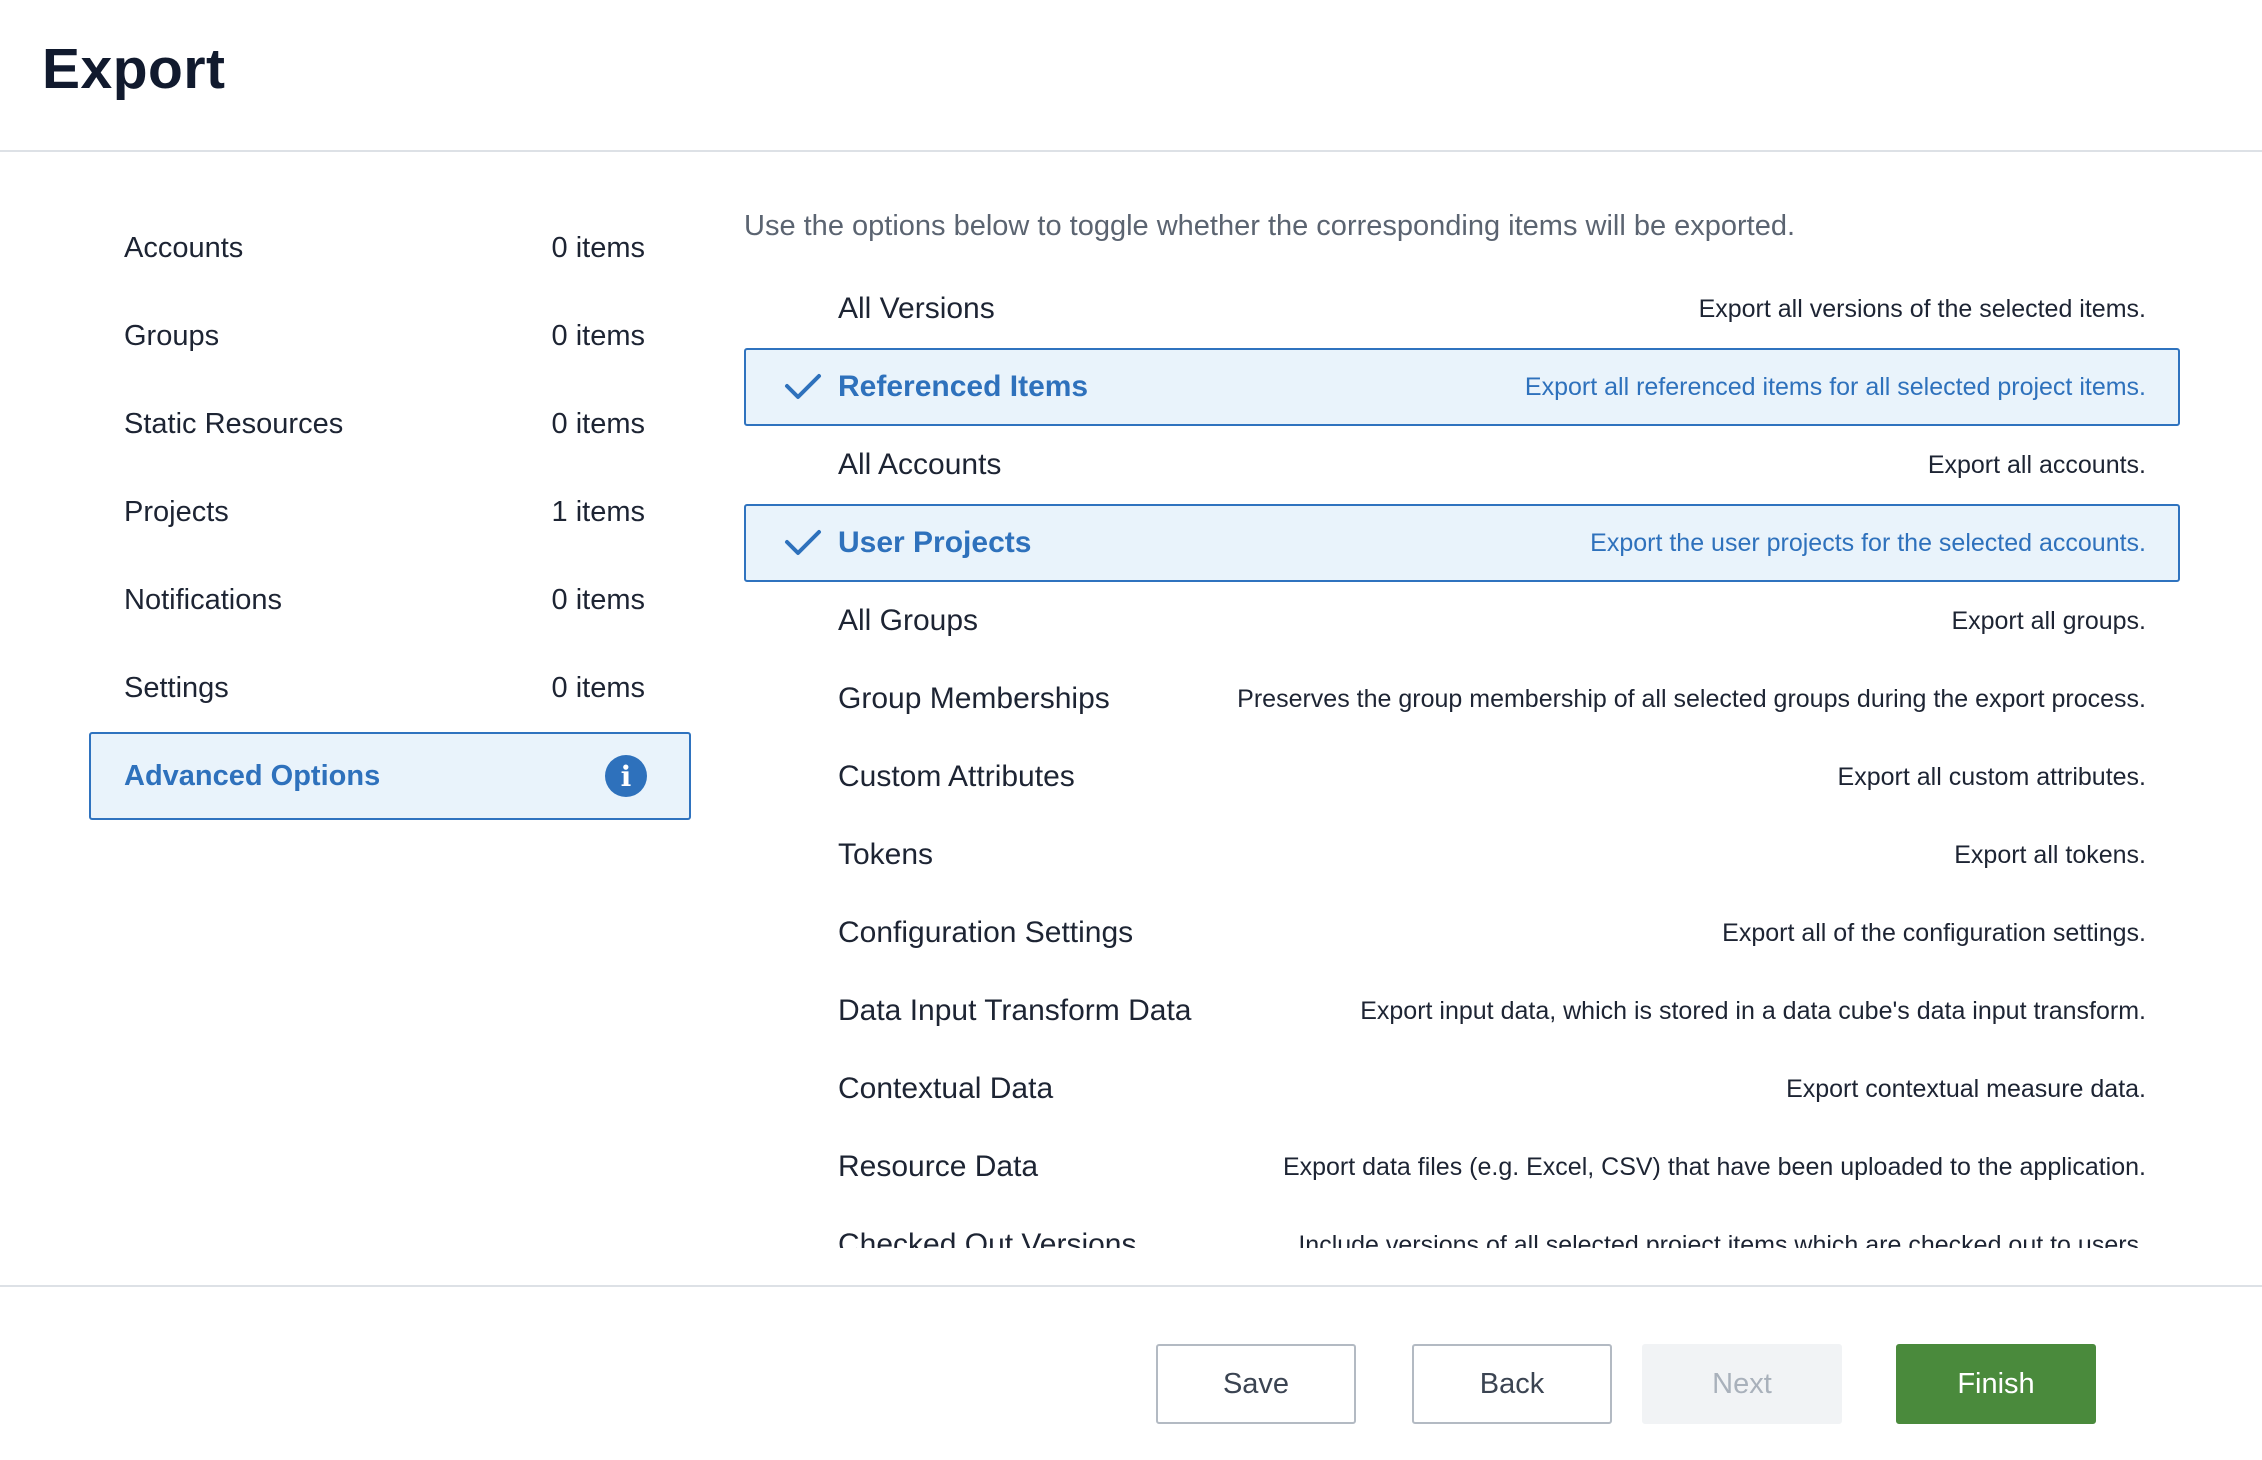  I want to click on option-row-all-groups: All Groups Export all groups., so click(1462, 621).